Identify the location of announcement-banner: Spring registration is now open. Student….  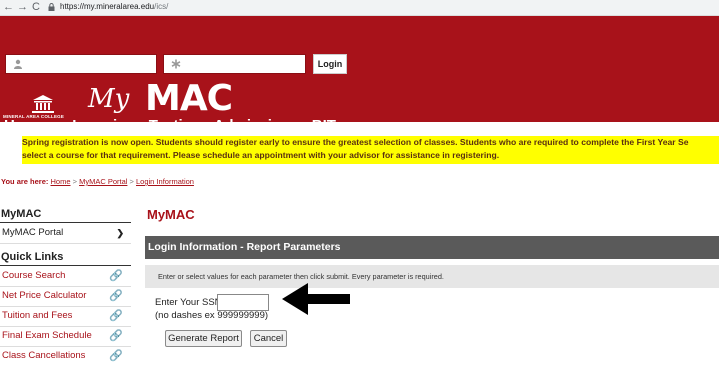
(370, 150).